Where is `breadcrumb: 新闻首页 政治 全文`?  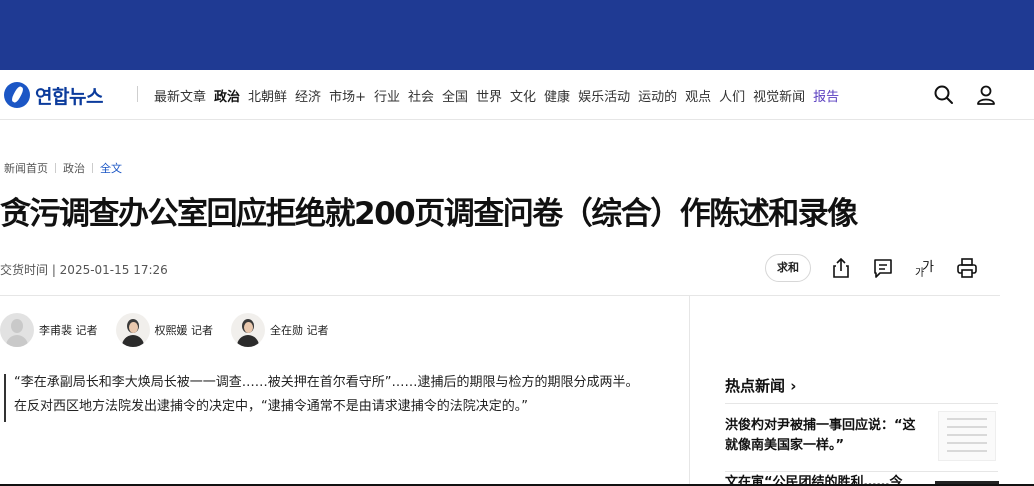
breadcrumb: 新闻首页 政治 全文 is located at coordinates (63, 168).